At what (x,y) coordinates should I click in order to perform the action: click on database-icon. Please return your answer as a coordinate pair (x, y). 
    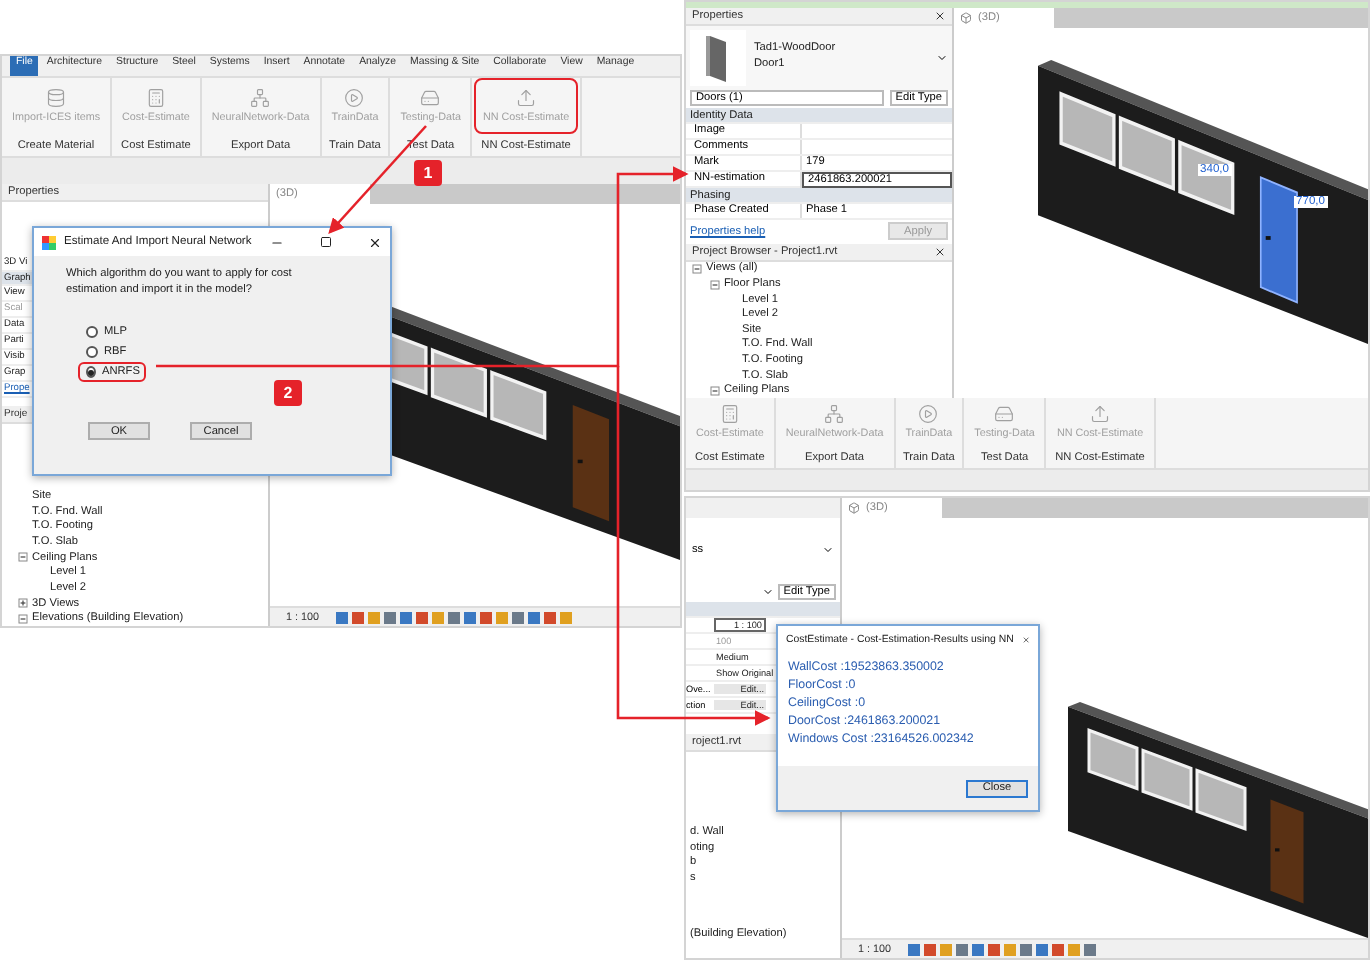
    Looking at the image, I should click on (56, 98).